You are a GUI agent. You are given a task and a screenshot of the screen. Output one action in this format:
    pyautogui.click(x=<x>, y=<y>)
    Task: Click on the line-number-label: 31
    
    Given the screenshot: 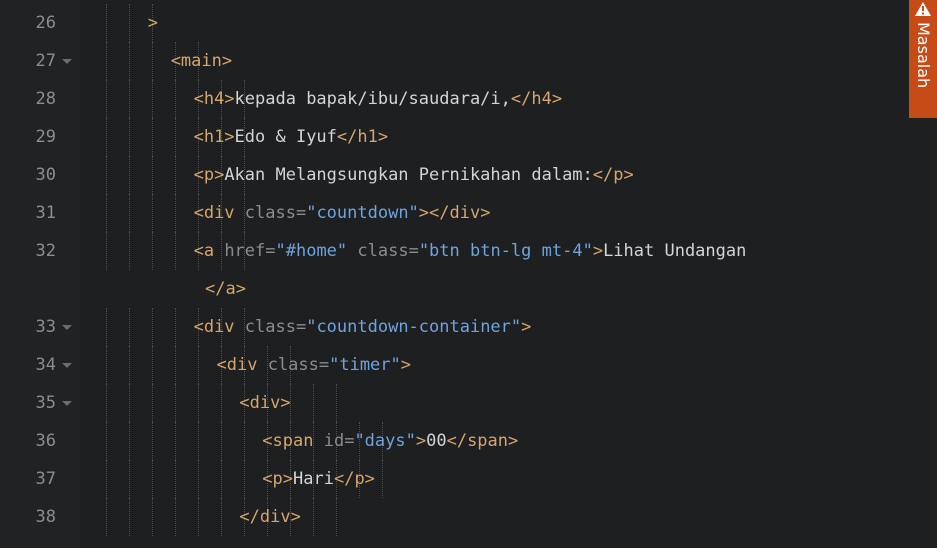 What is the action you would take?
    pyautogui.click(x=45, y=213)
    